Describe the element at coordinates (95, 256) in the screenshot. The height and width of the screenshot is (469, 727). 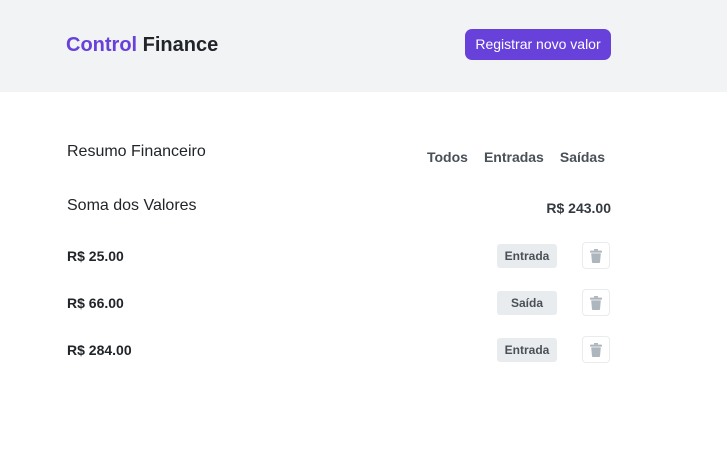
I see `entry-value: R$ 25.00` at that location.